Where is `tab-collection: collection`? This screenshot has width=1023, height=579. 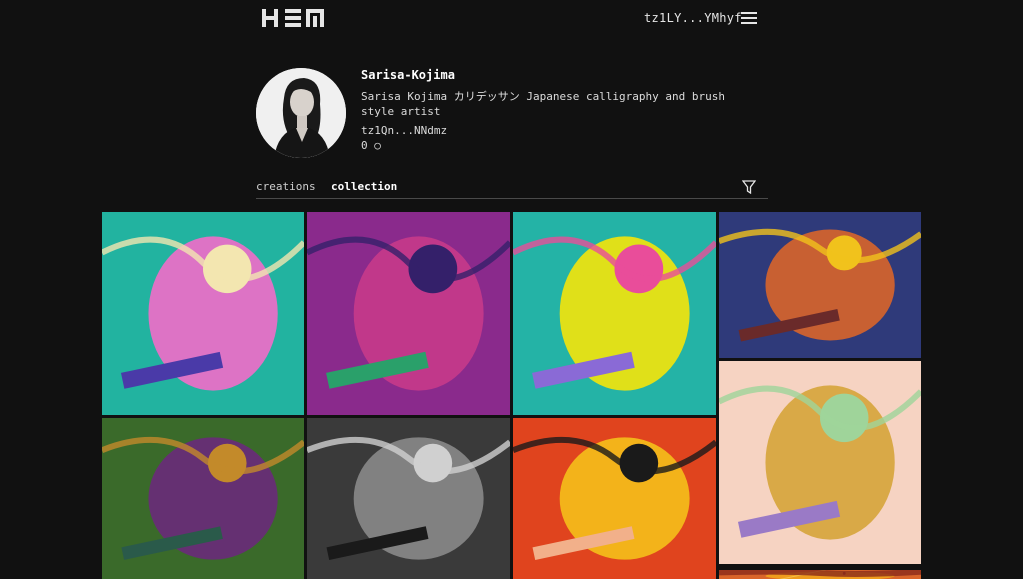 tab-collection: collection is located at coordinates (364, 186).